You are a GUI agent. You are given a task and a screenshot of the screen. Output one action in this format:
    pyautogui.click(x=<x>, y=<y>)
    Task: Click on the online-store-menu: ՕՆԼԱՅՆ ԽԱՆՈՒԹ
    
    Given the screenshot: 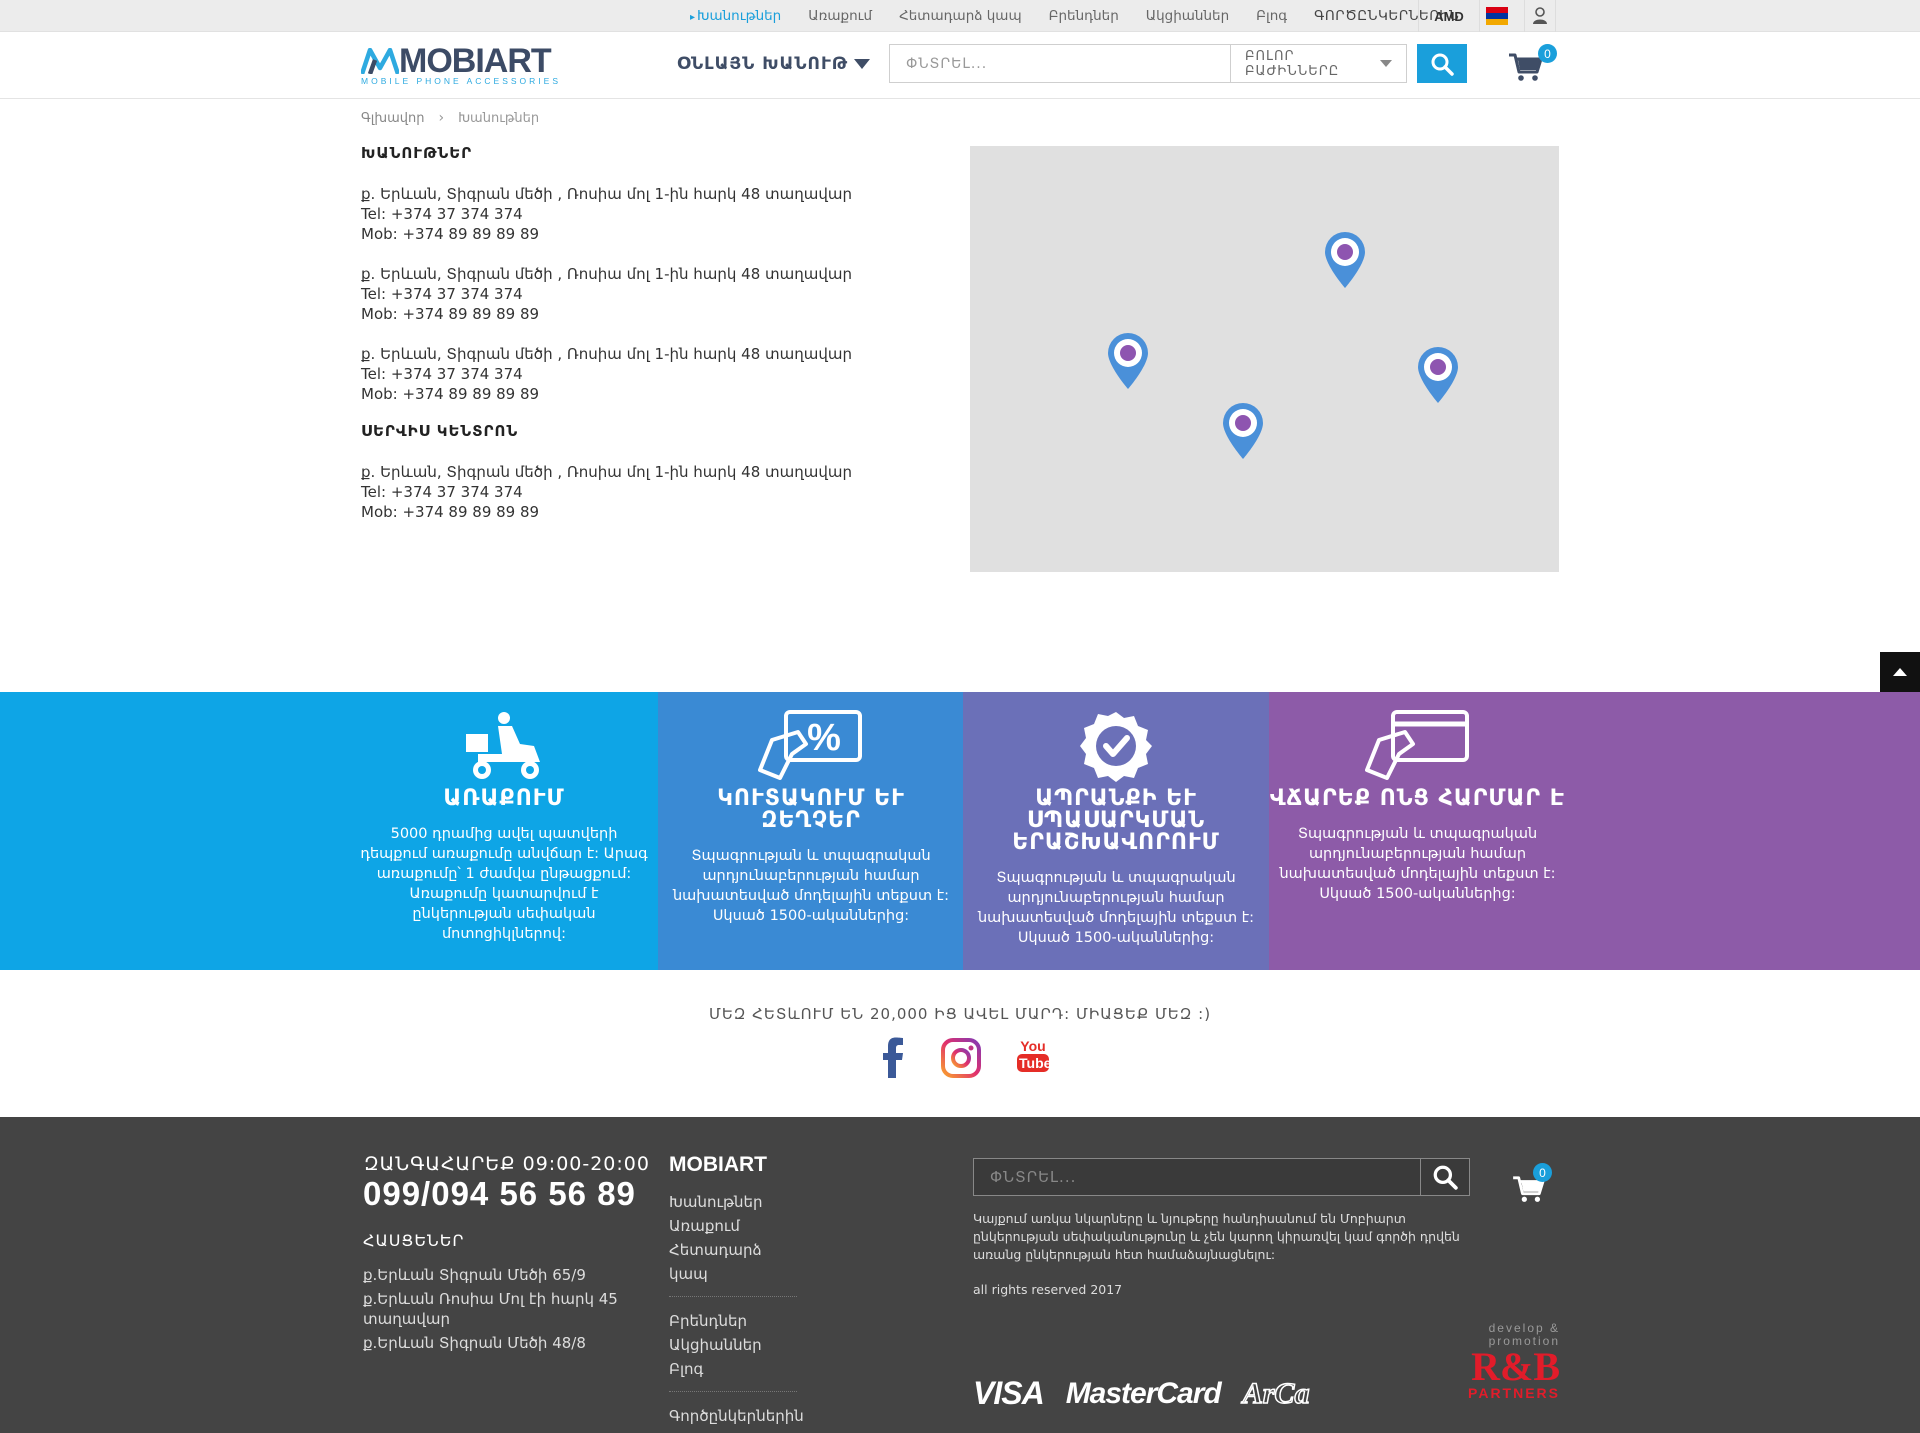 What is the action you would take?
    pyautogui.click(x=774, y=64)
    